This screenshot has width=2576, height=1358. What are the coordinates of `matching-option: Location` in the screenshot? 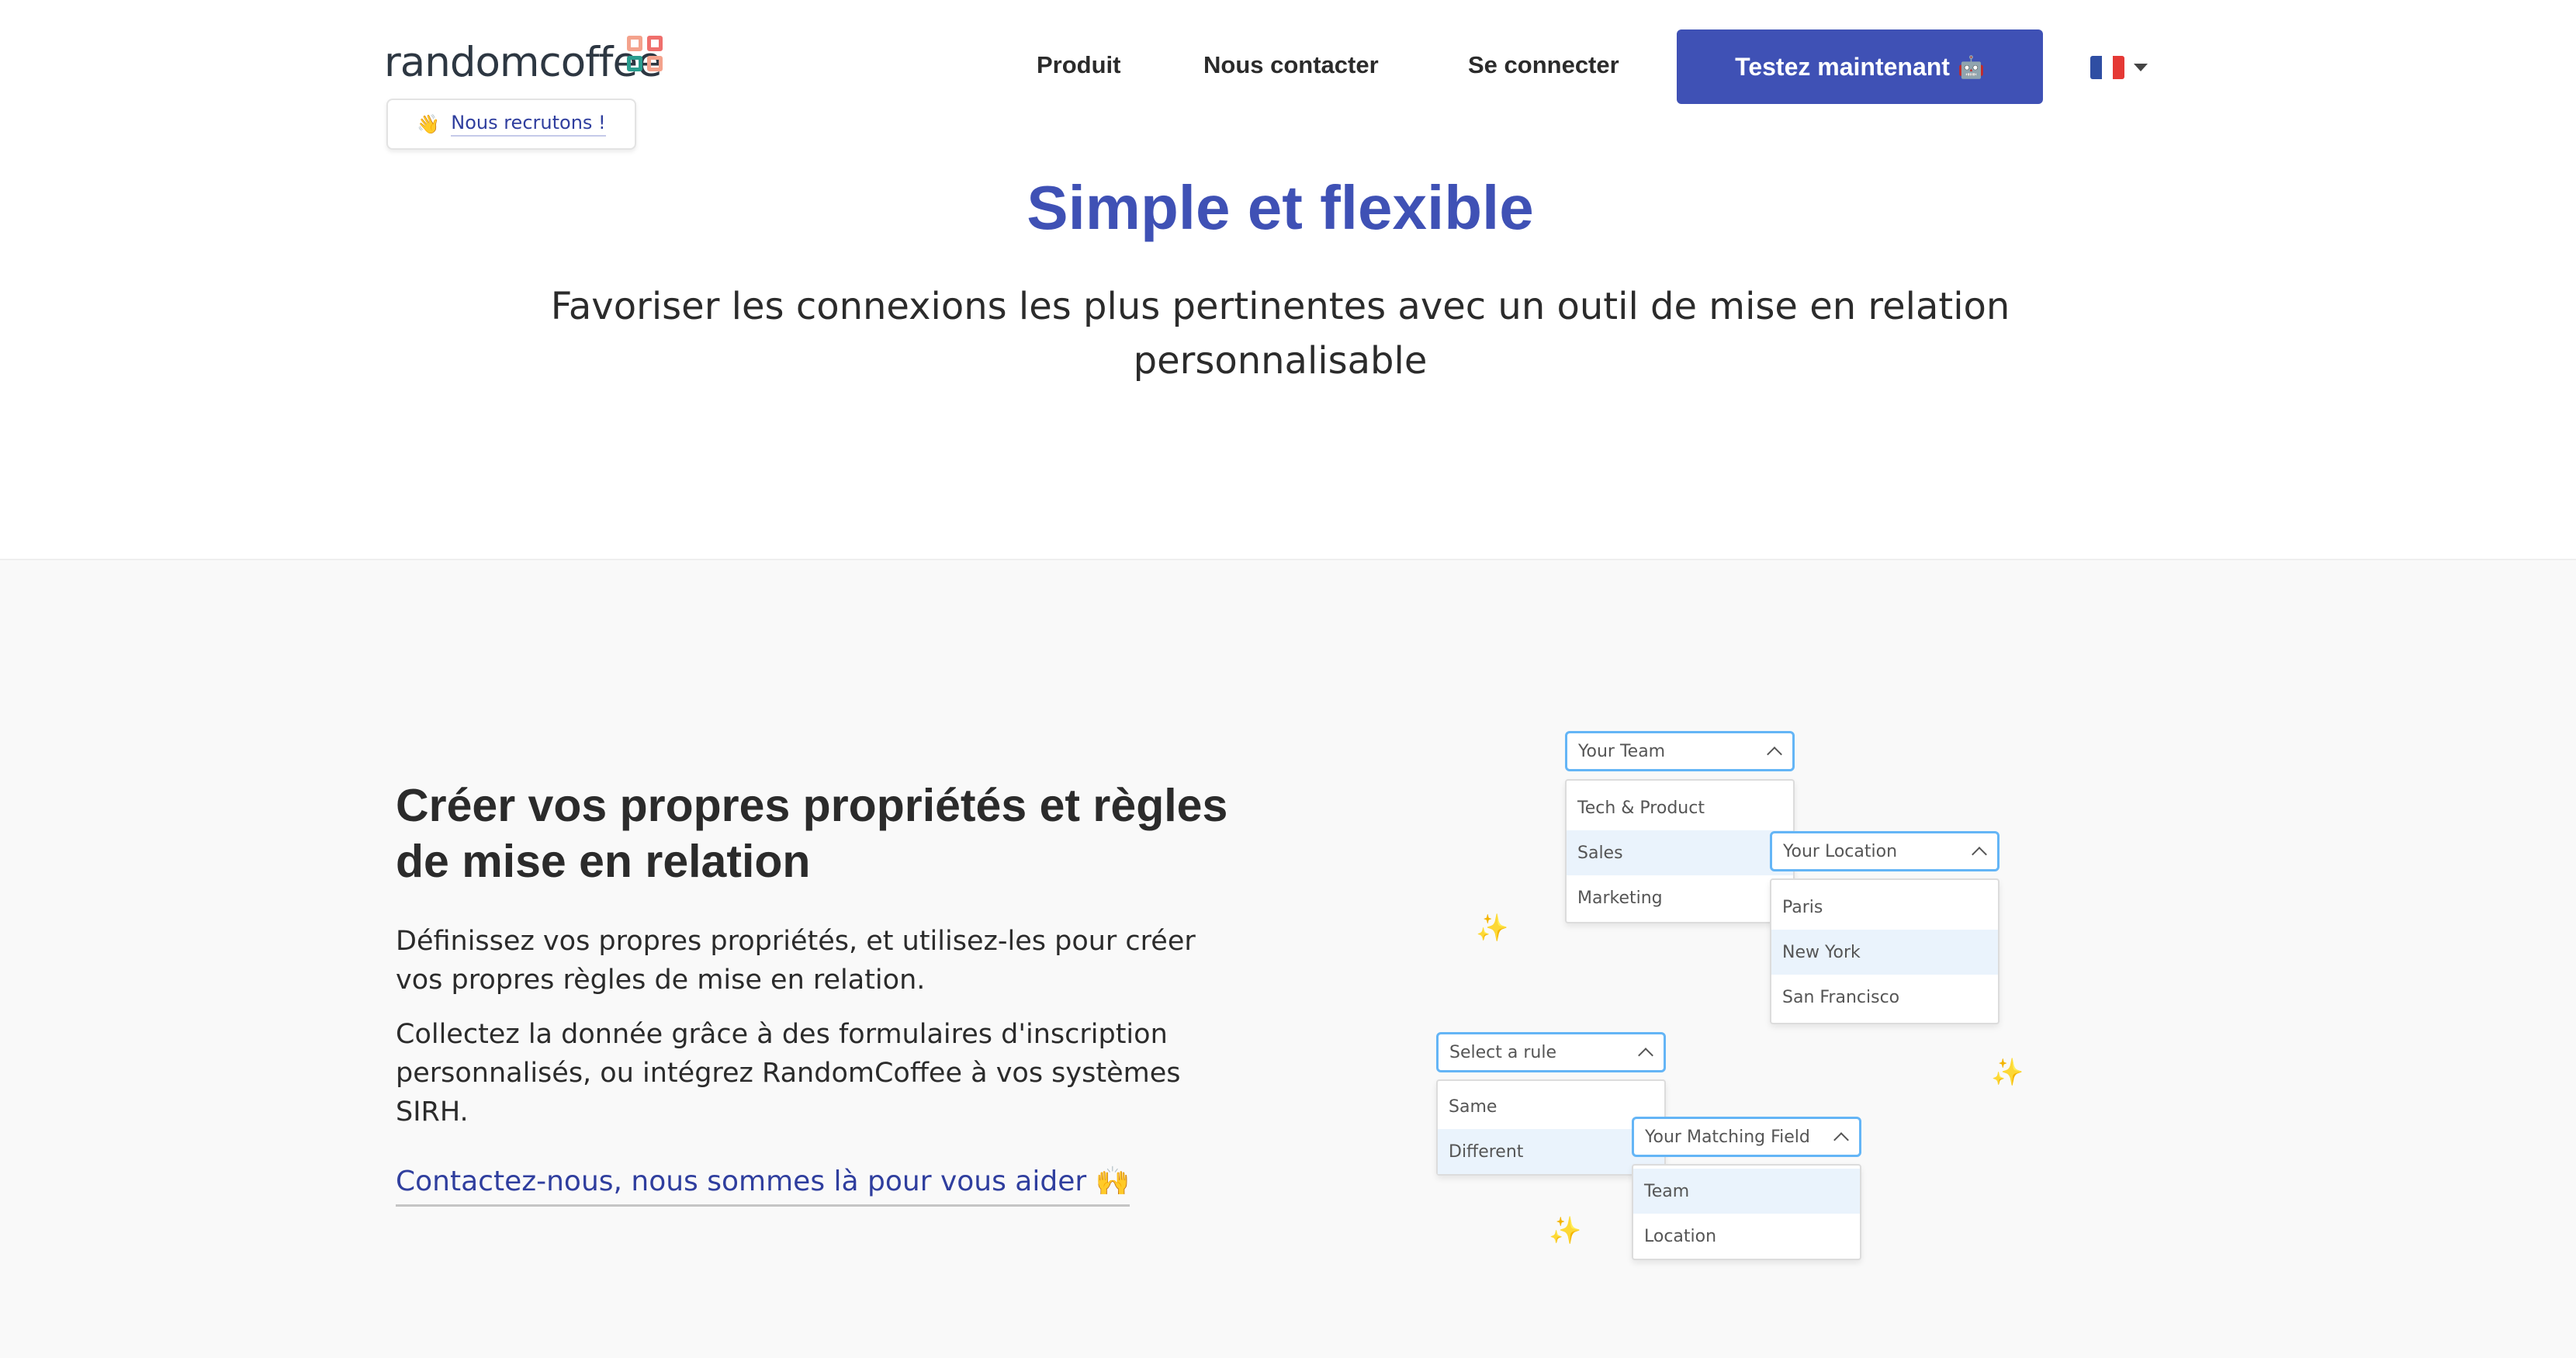 It's located at (1746, 1236).